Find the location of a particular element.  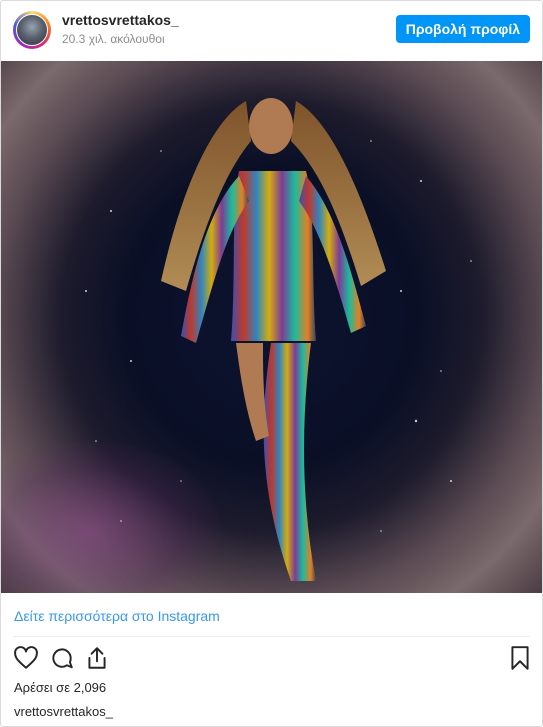

follower-count: 20.3 χιλ. ακόλουθοι is located at coordinates (113, 39).